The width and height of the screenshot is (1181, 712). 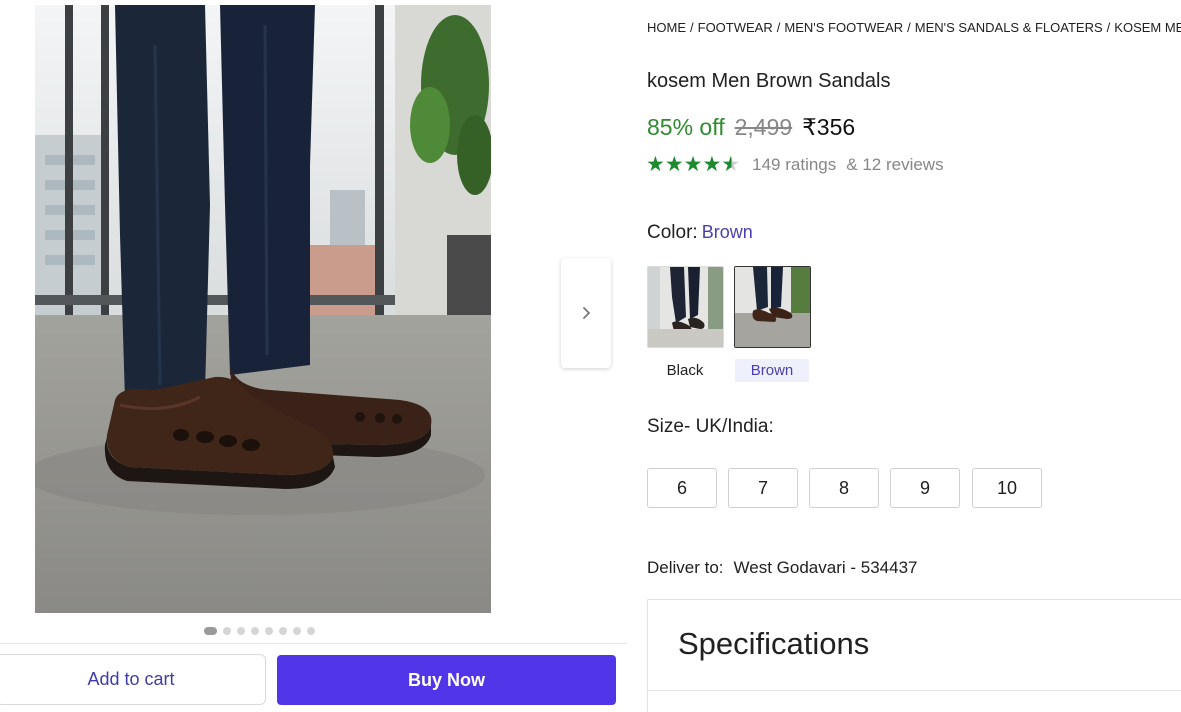 I want to click on original-price: 2,499, so click(x=763, y=127).